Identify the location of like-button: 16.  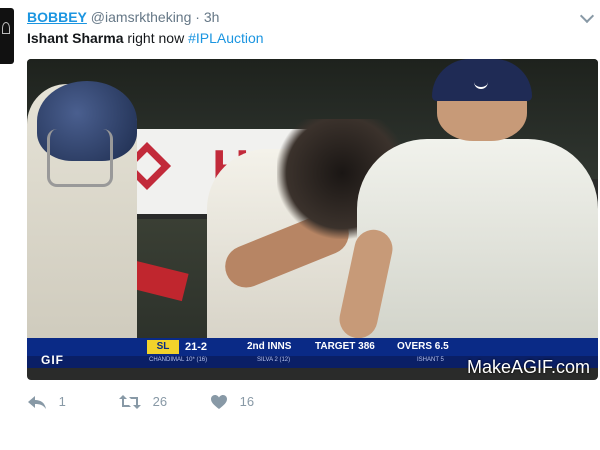
(232, 401).